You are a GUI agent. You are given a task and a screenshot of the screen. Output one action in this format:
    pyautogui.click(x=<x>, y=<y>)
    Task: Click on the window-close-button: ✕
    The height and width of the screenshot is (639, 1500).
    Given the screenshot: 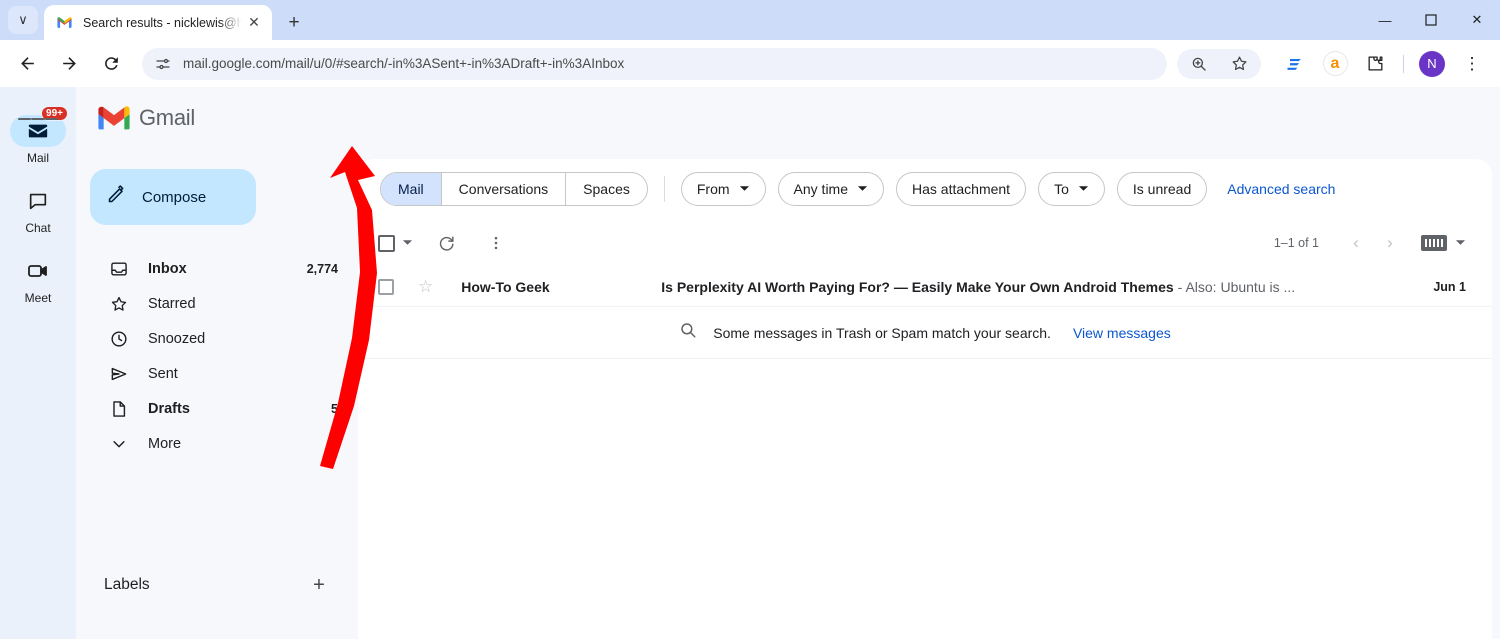 What is the action you would take?
    pyautogui.click(x=1477, y=20)
    